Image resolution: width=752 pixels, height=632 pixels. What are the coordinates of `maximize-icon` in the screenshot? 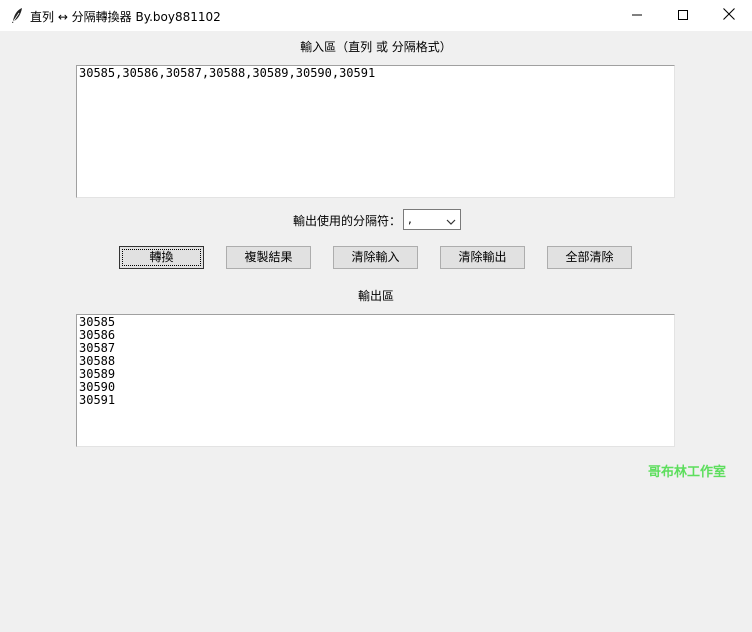 It's located at (683, 16).